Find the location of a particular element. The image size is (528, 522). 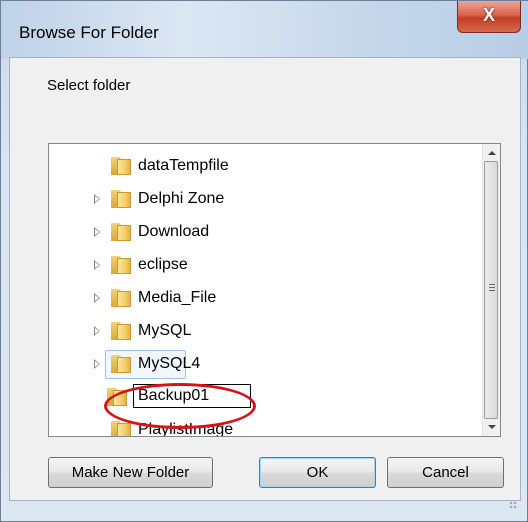

tree-item-label: PlaylistImage is located at coordinates (186, 429).